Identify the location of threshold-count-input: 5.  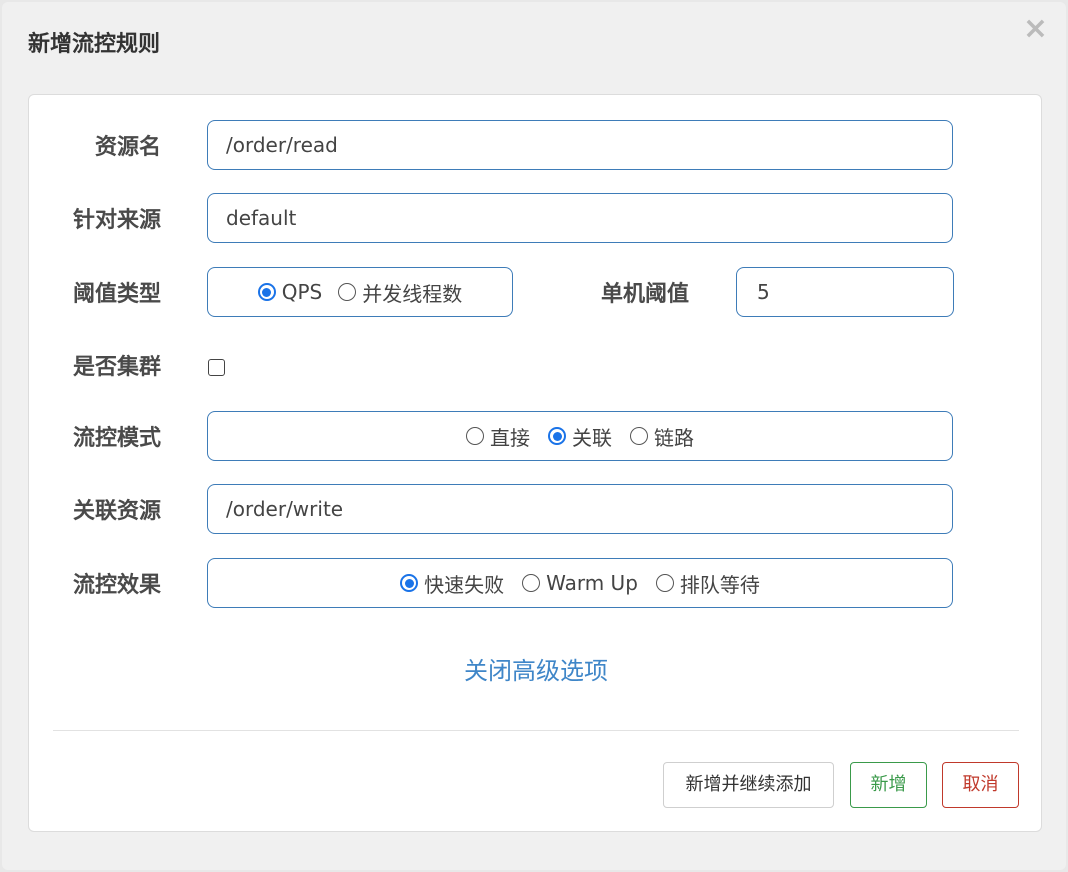
(845, 292).